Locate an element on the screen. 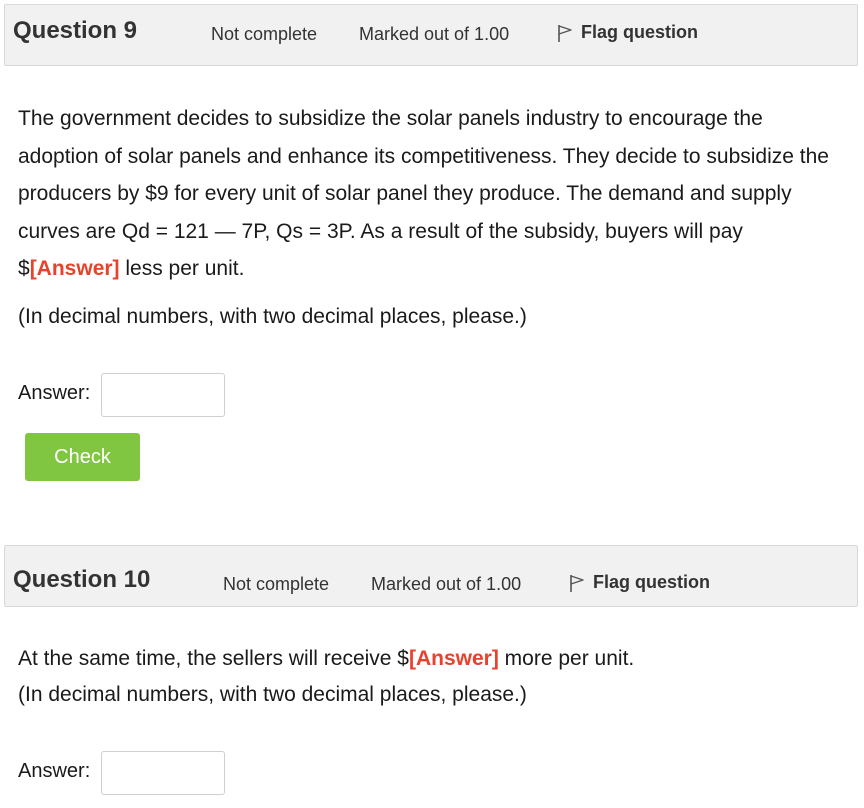  q10-title: Question 10 is located at coordinates (82, 579).